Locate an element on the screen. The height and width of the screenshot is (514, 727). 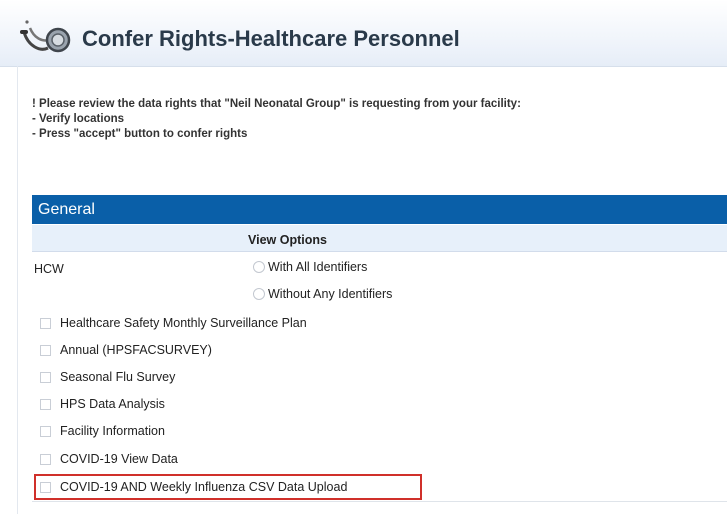
checkbox-label: Seasonal Flu Survey is located at coordinates (118, 377).